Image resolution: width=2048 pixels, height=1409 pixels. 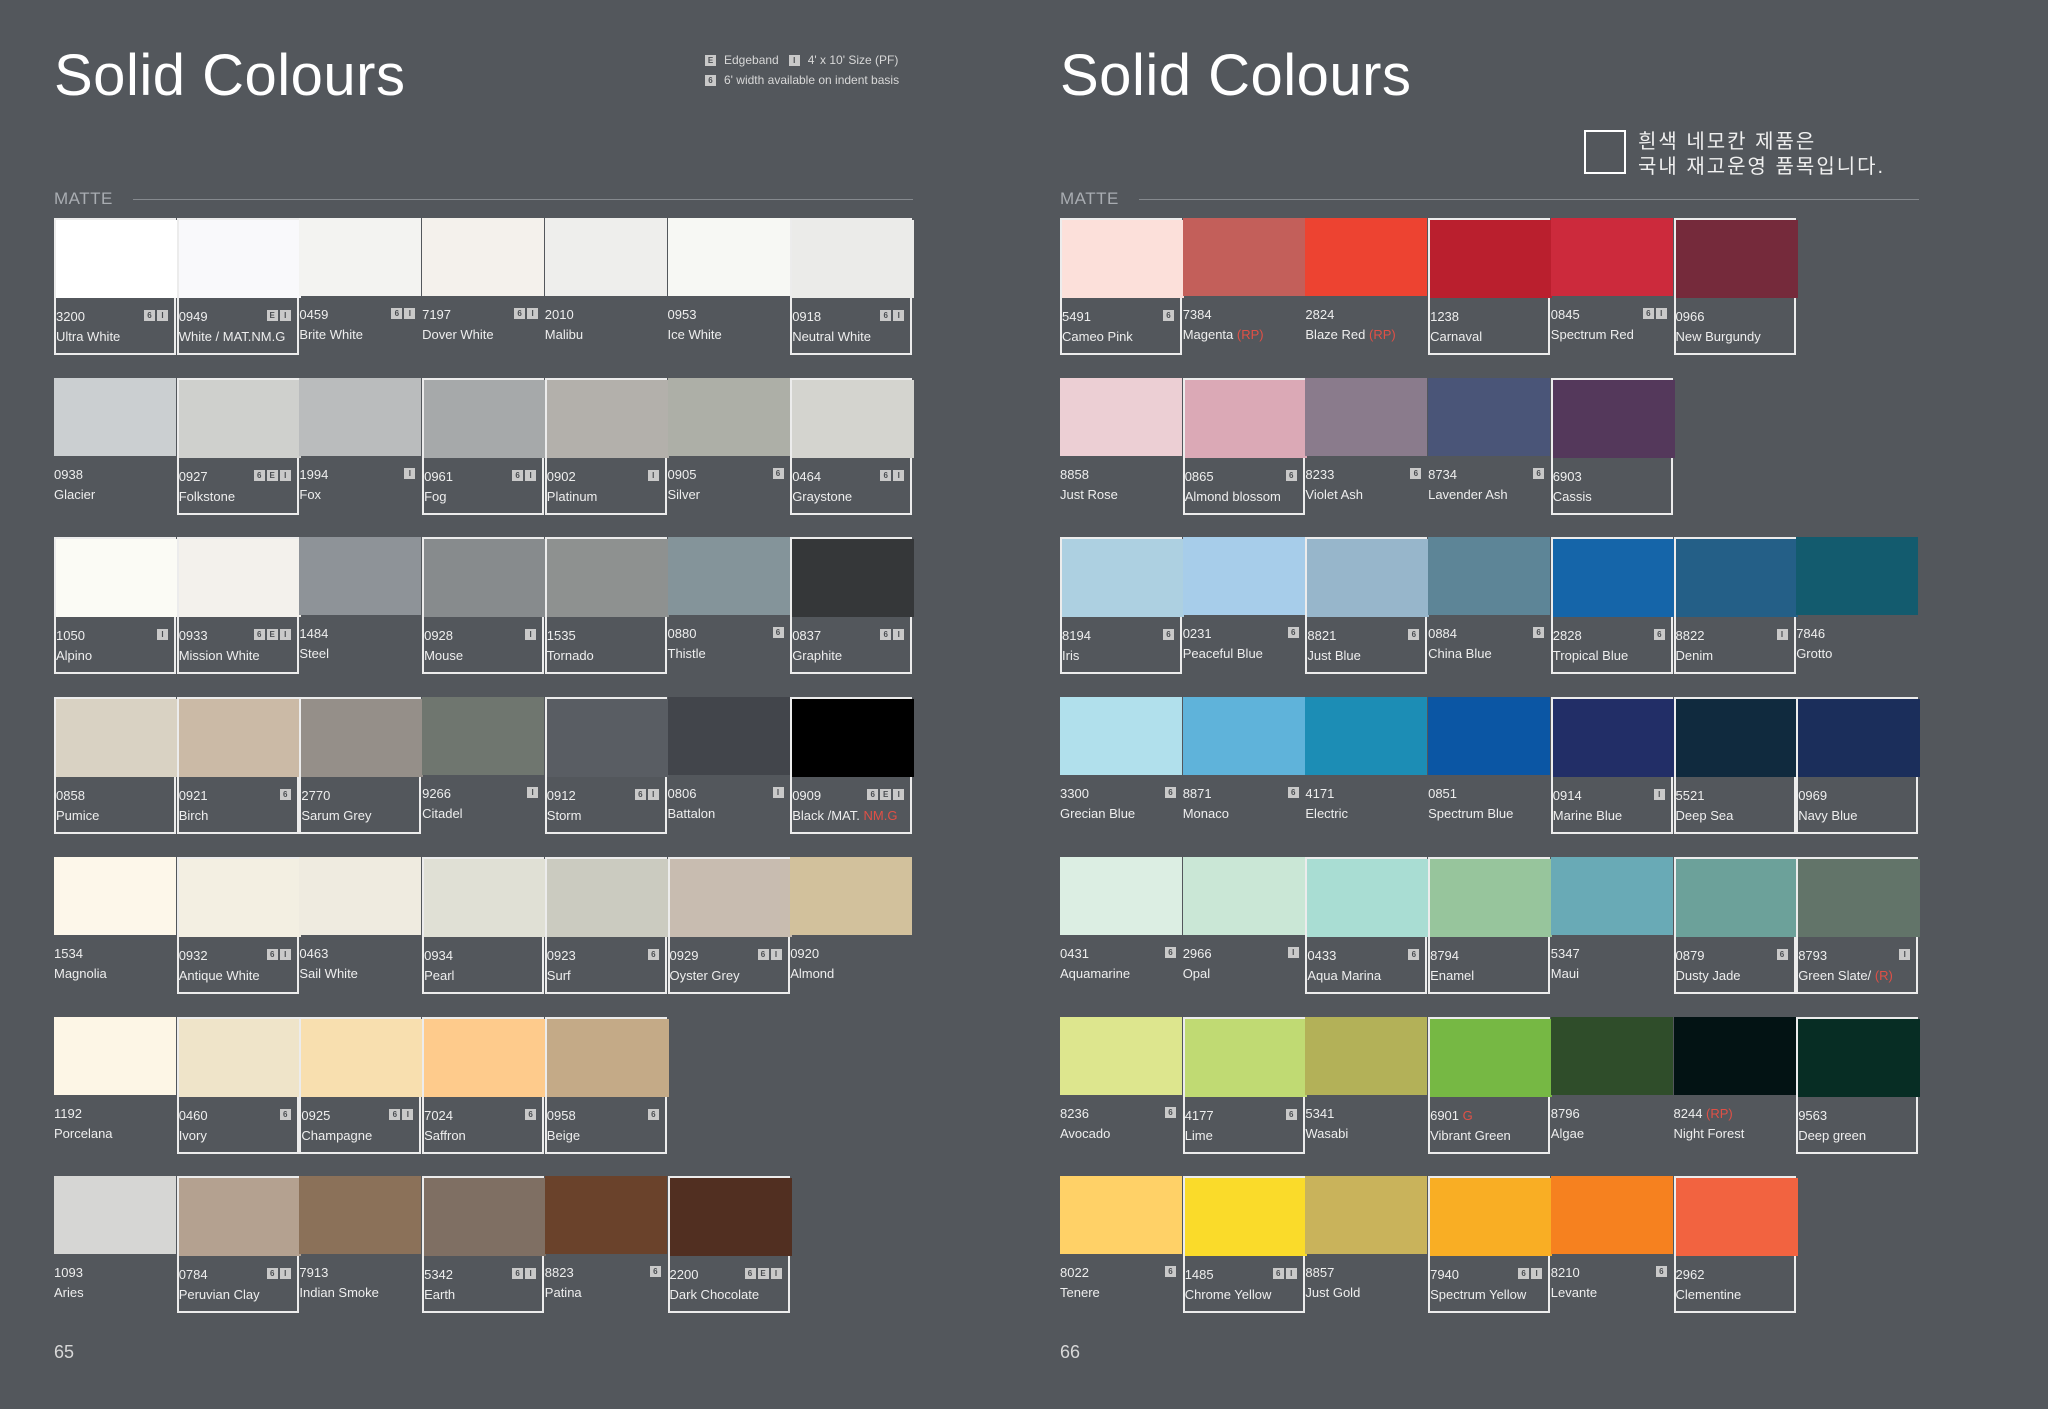 What do you see at coordinates (1243, 765) in the screenshot?
I see `color-swatch: 8871 Monaco 6` at bounding box center [1243, 765].